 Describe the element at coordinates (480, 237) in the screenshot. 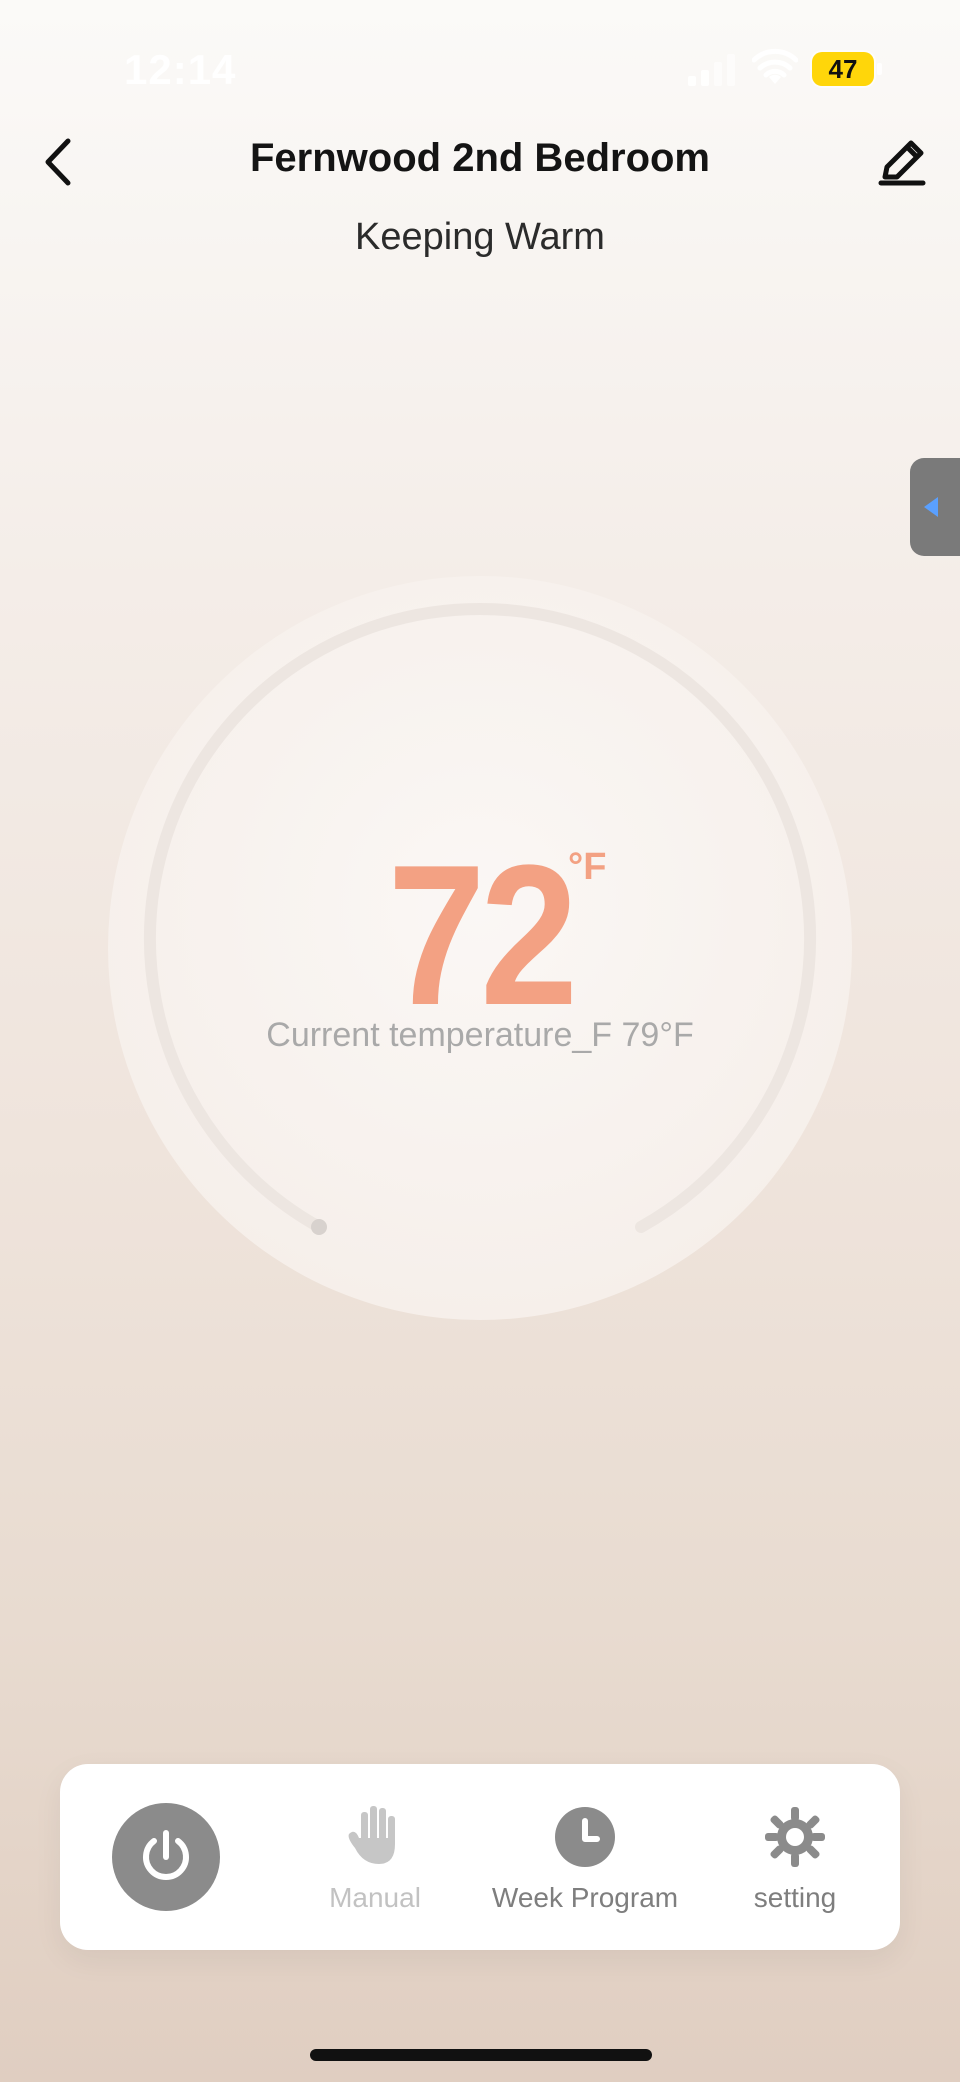

I see `mode-status: Keeping Warm` at that location.